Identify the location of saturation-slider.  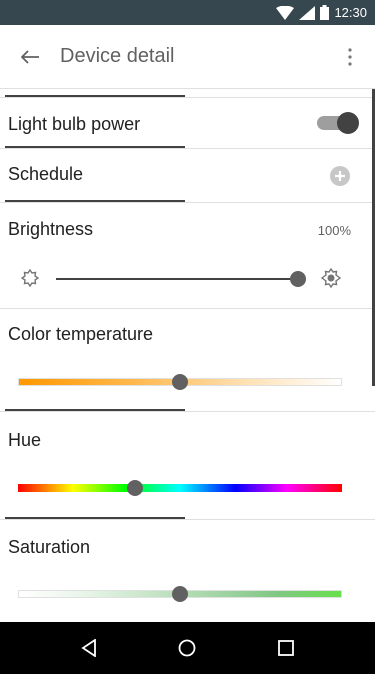
(187, 596).